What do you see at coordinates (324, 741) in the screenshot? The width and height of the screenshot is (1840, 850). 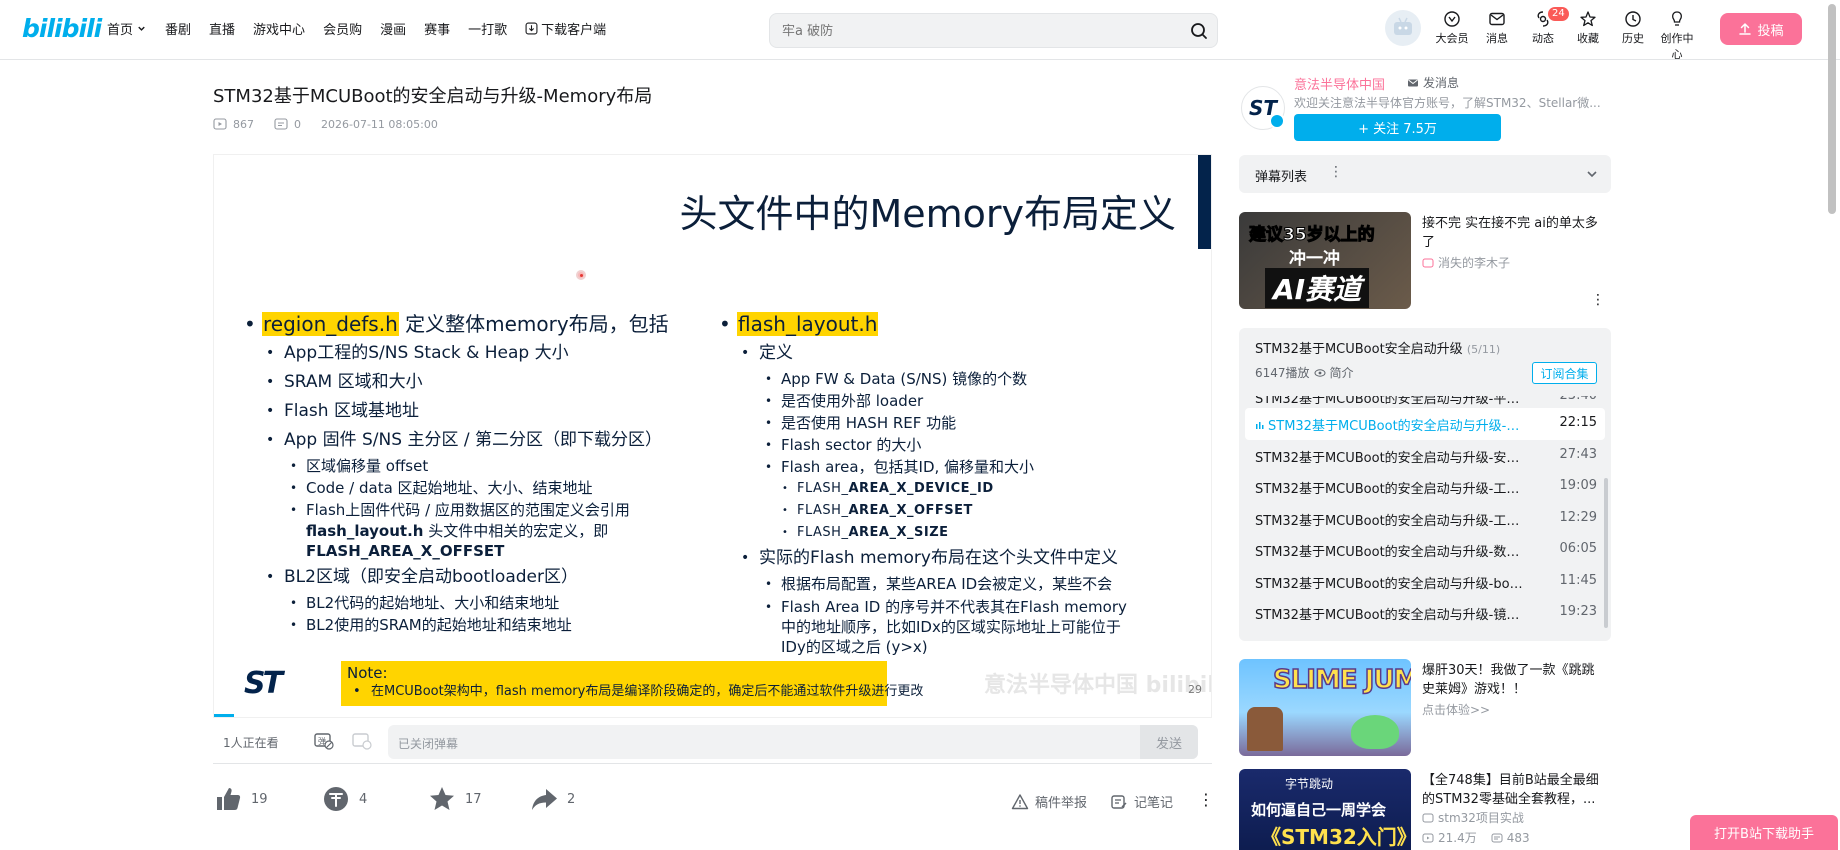 I see `danmaku-toggle-icon: 弹` at bounding box center [324, 741].